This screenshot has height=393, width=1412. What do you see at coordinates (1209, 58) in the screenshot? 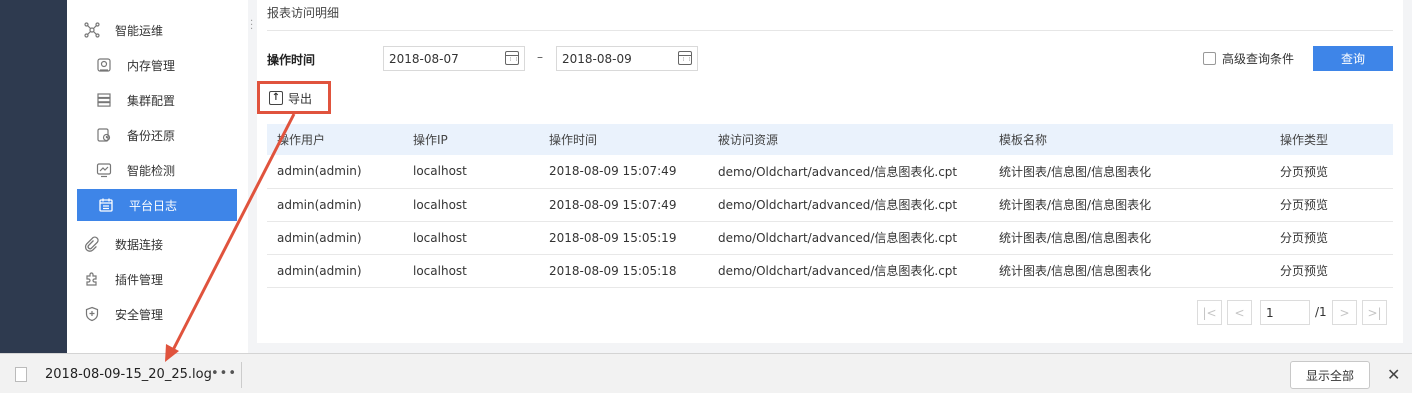
I see `advanced-query-checkbox` at bounding box center [1209, 58].